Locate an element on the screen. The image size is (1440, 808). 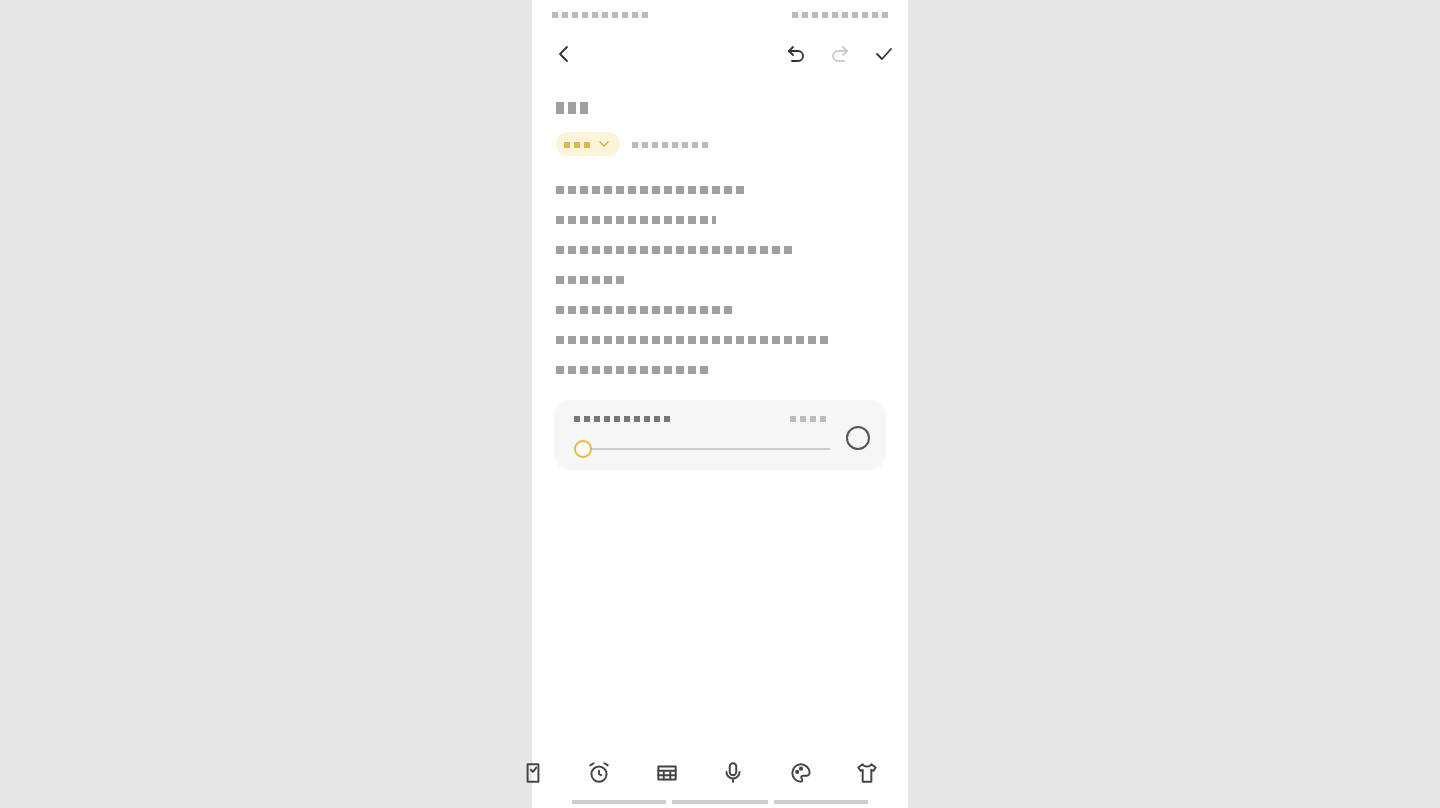
alarm-clock-icon is located at coordinates (599, 772).